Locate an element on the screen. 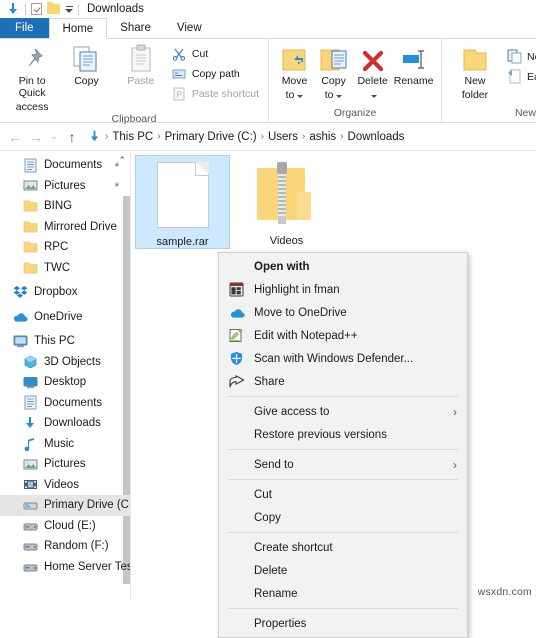  divider is located at coordinates (78, 9).